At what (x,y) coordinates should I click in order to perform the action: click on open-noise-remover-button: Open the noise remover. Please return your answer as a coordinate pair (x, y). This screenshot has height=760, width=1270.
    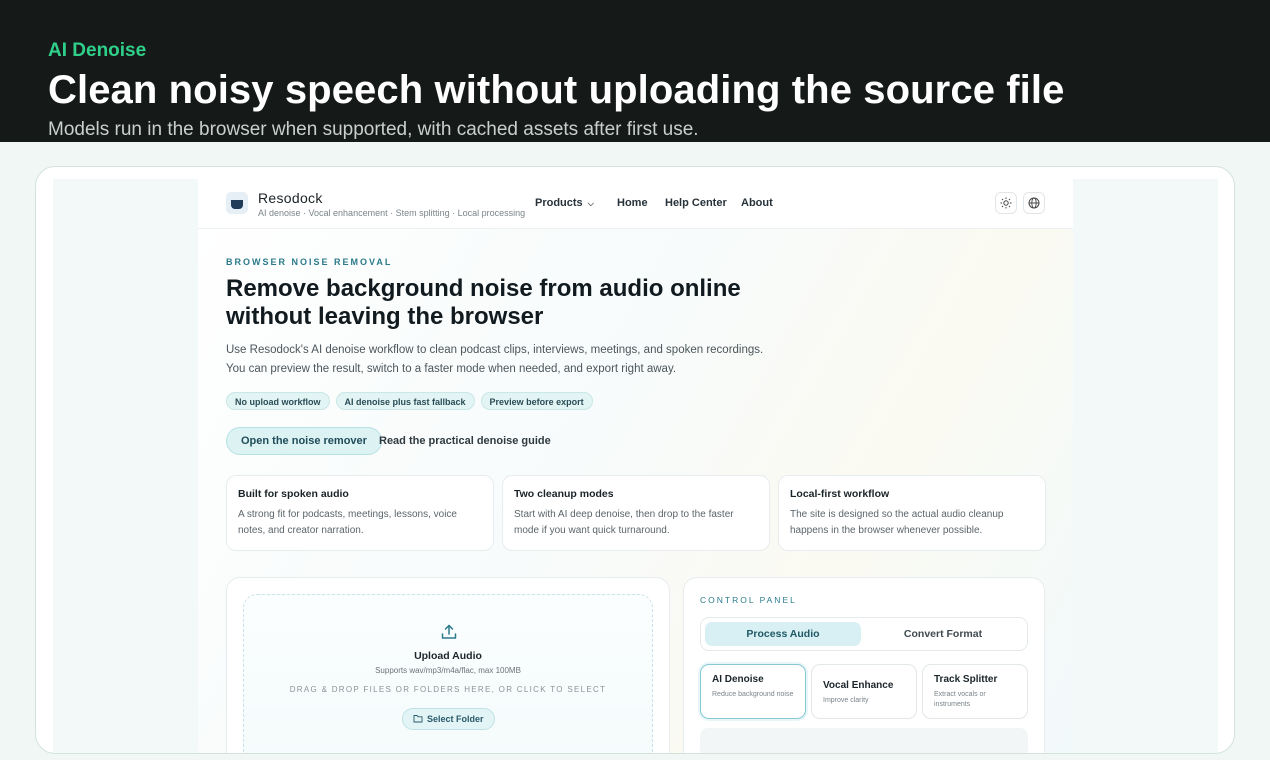
    Looking at the image, I should click on (304, 441).